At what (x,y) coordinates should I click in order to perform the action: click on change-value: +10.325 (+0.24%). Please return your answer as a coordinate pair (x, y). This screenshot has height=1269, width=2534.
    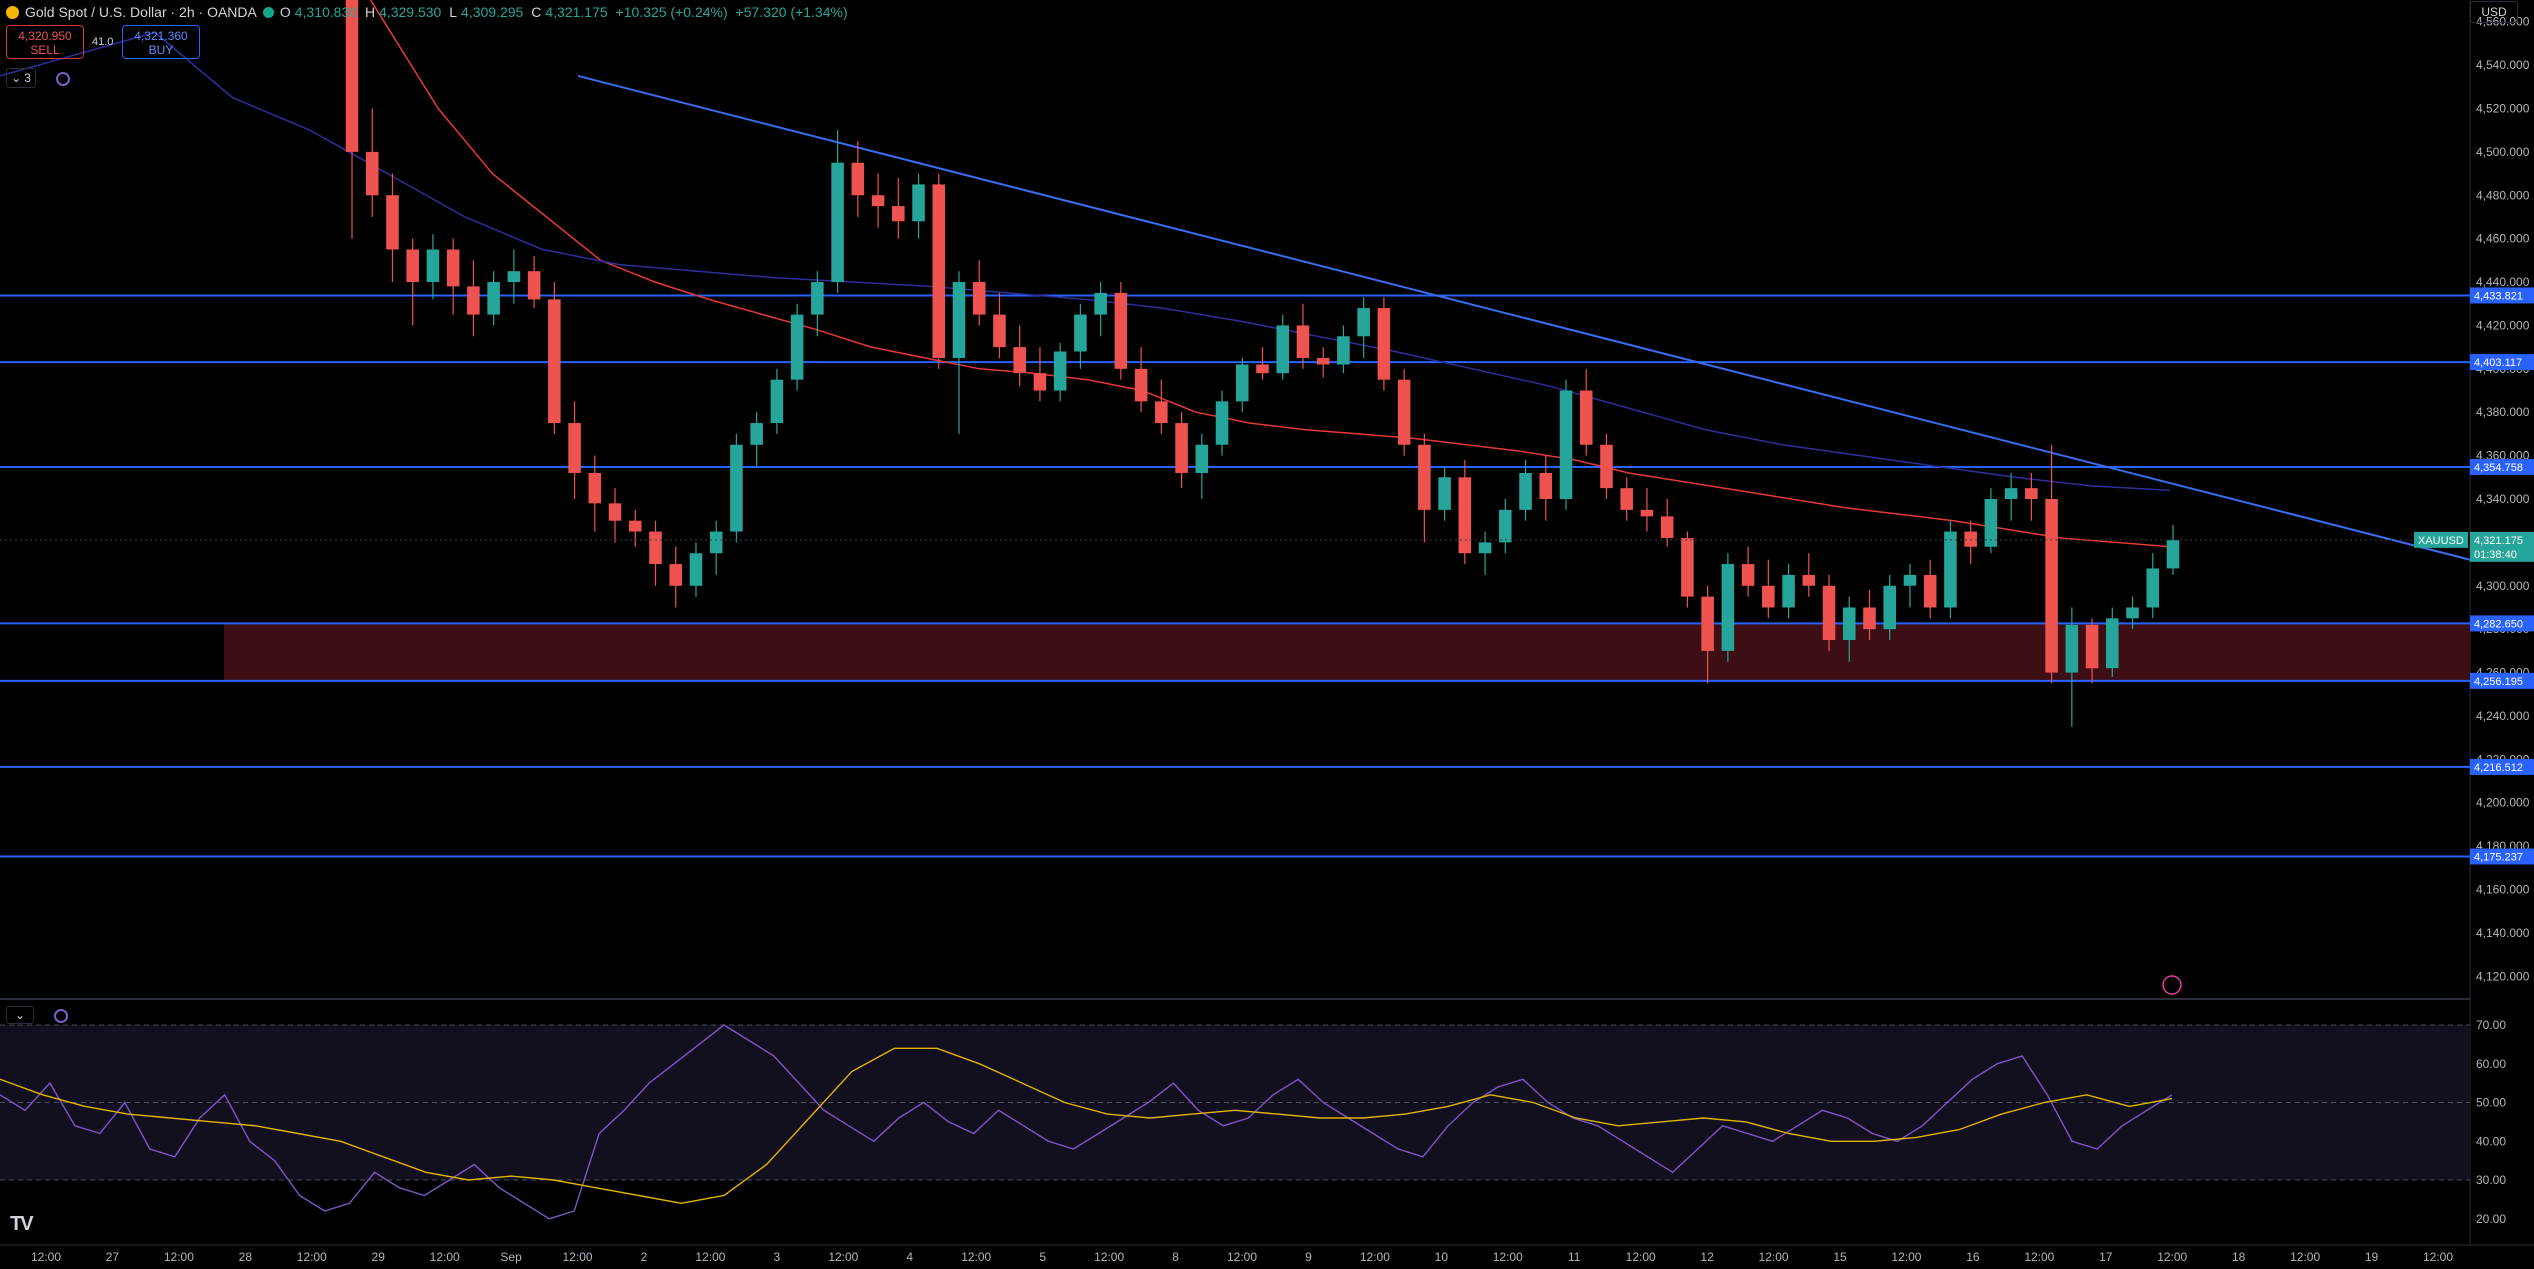
    Looking at the image, I should click on (671, 12).